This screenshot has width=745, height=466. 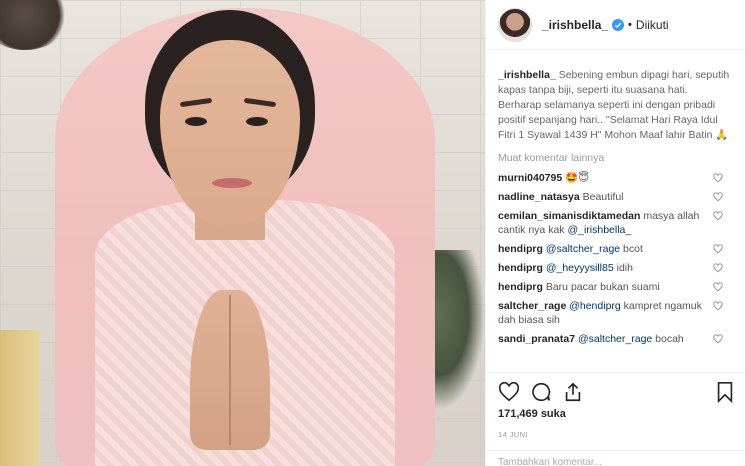 What do you see at coordinates (623, 268) in the screenshot?
I see `comment-text: idih` at bounding box center [623, 268].